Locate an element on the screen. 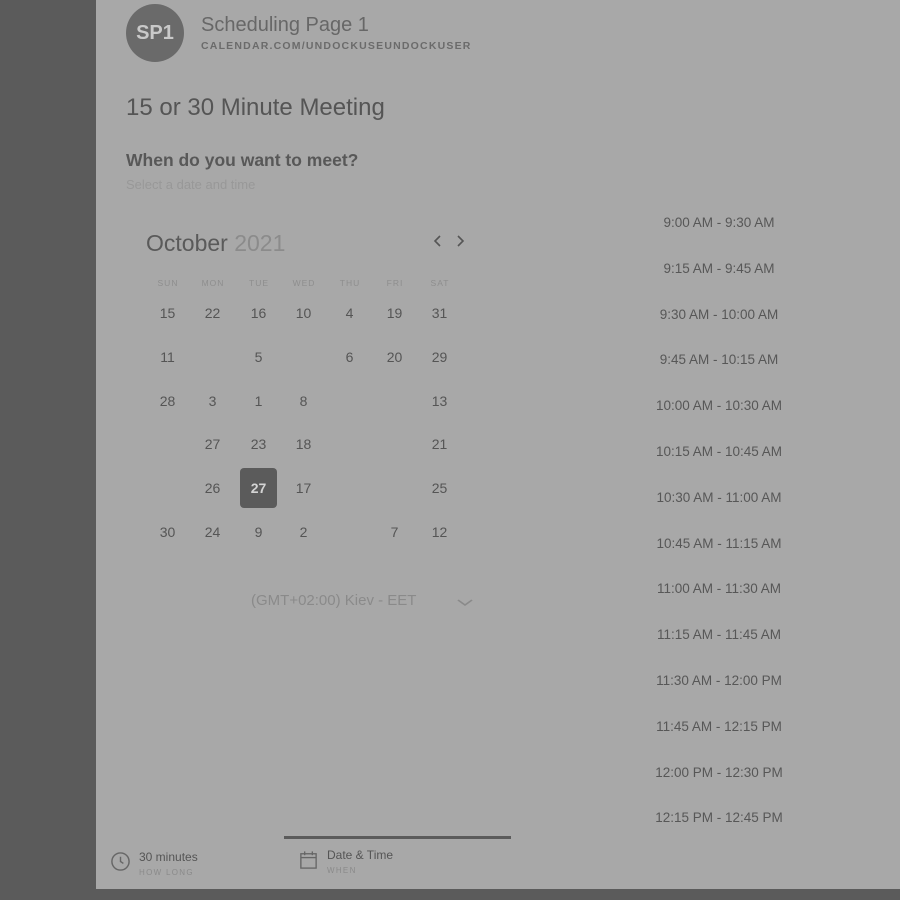  calendar-day: 1 is located at coordinates (258, 401).